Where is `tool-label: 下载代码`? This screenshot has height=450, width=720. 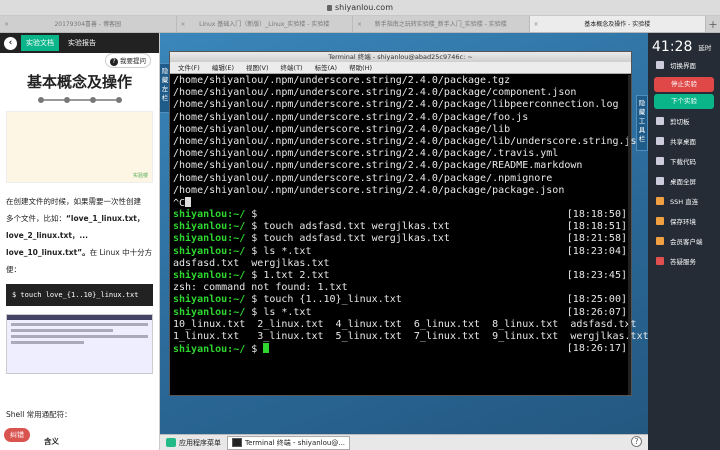 tool-label: 下载代码 is located at coordinates (683, 162).